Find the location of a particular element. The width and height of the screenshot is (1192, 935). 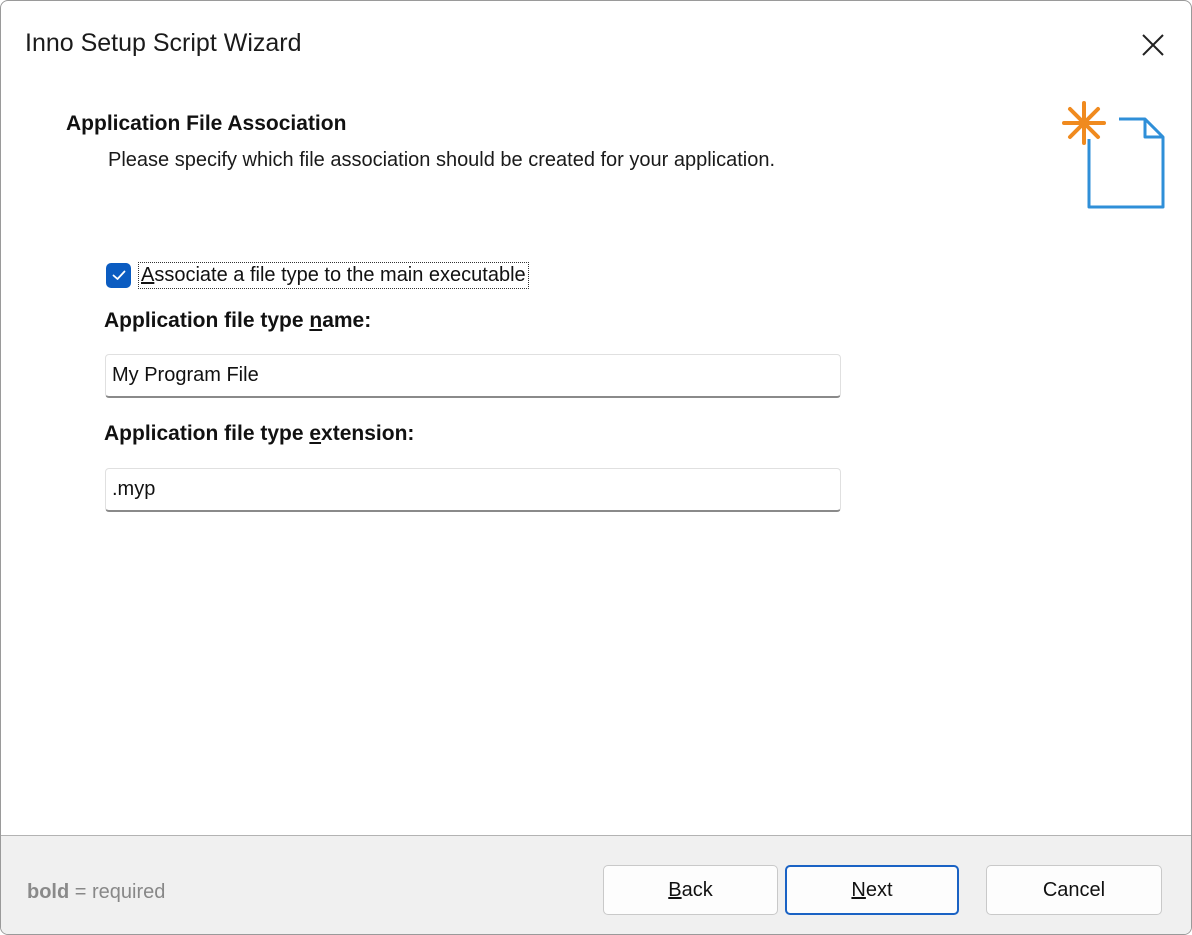

back-mnemonic: B is located at coordinates (675, 889).